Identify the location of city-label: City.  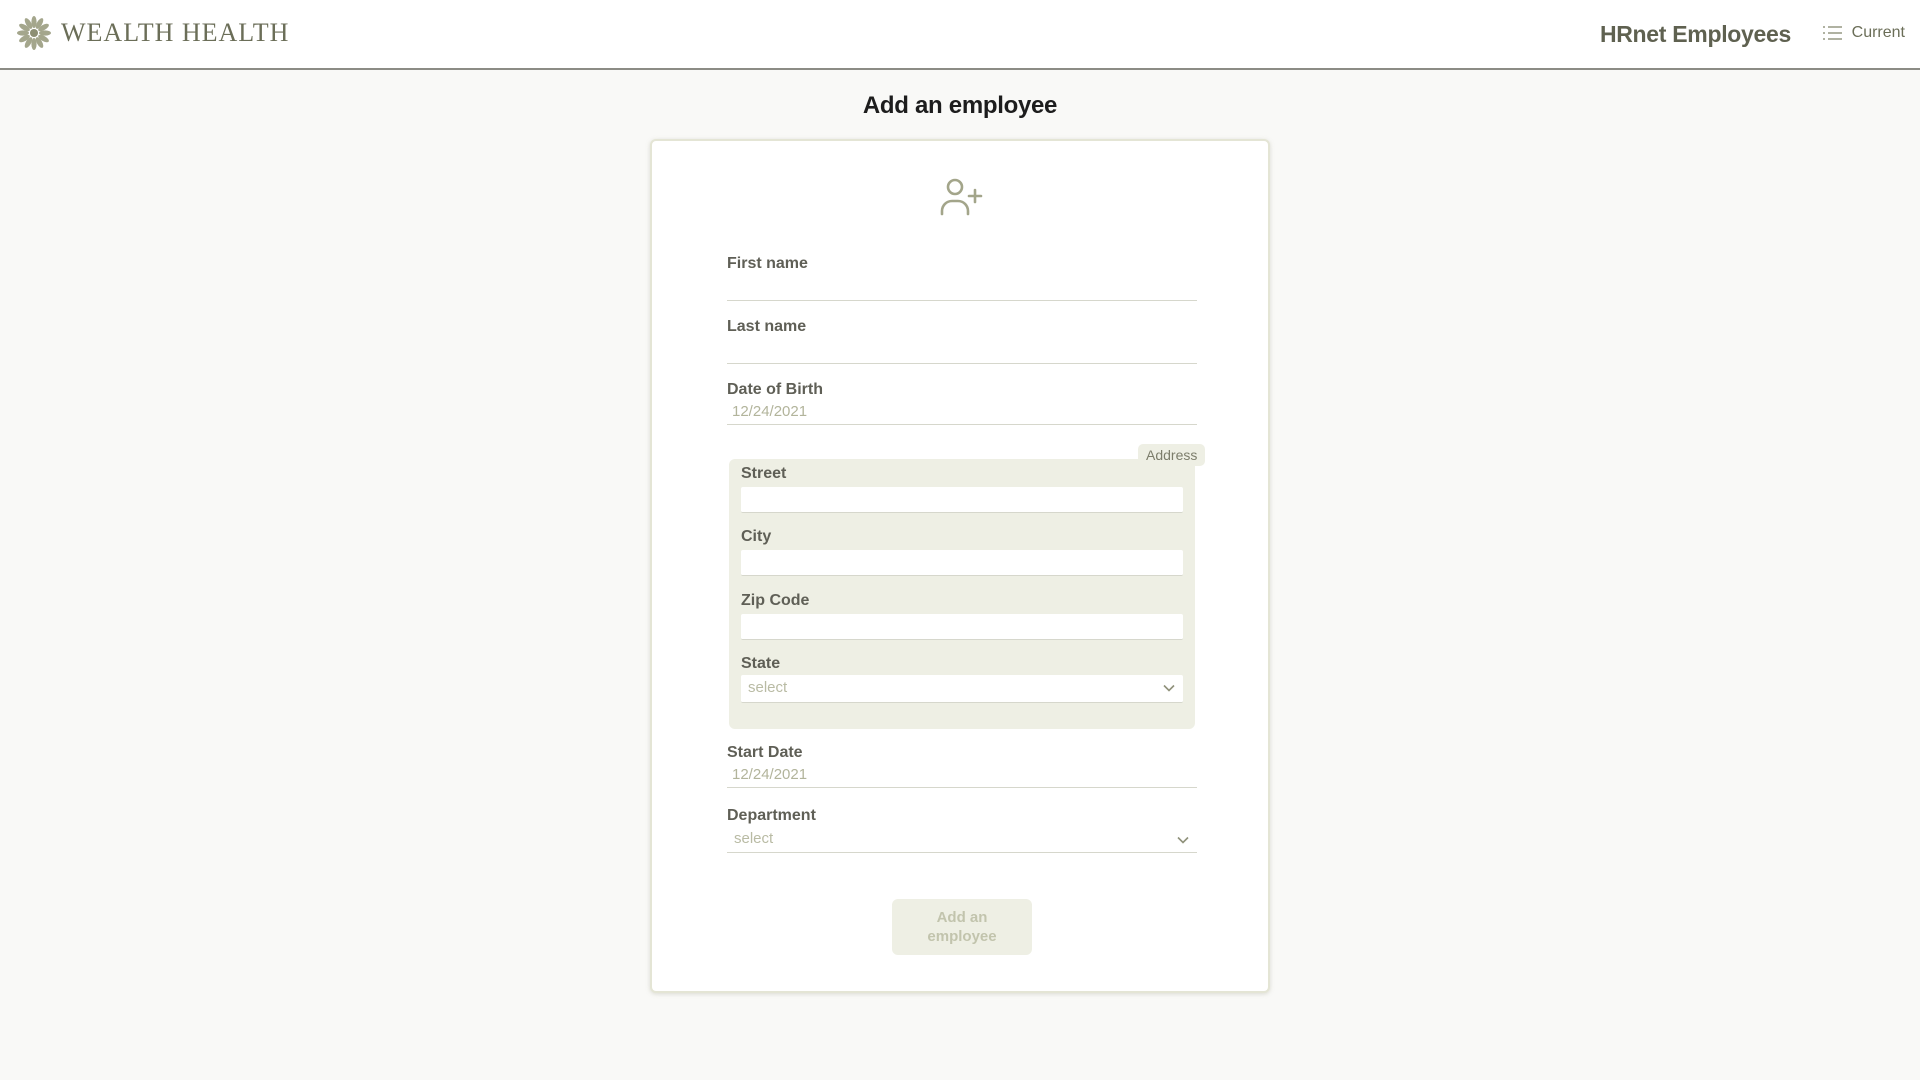
(756, 536).